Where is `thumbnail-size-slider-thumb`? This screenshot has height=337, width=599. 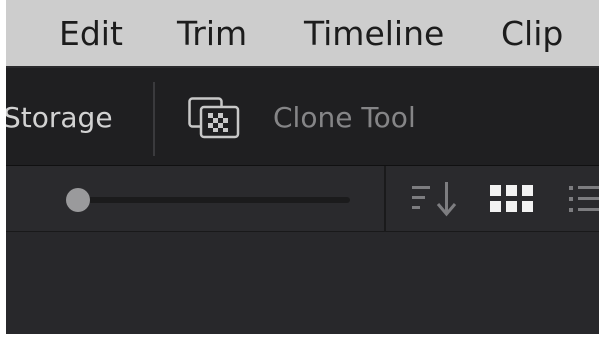 thumbnail-size-slider-thumb is located at coordinates (78, 200).